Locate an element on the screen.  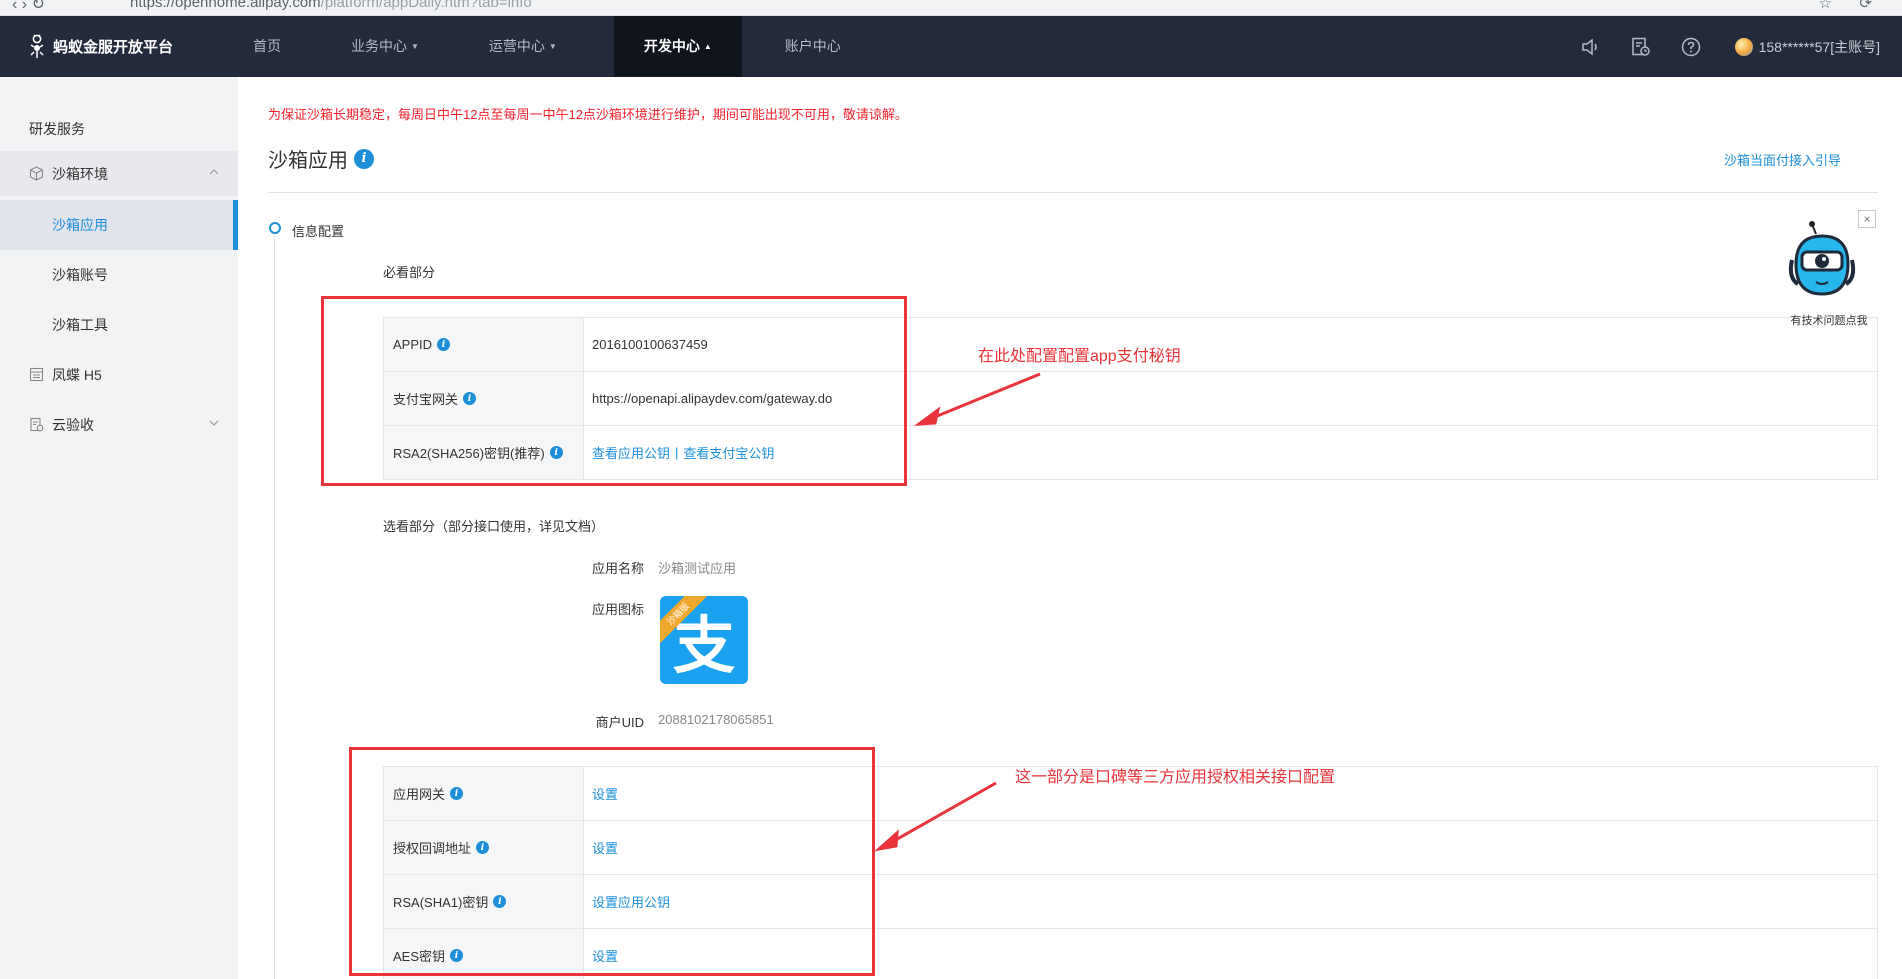
menu-label: 首页 is located at coordinates (267, 46).